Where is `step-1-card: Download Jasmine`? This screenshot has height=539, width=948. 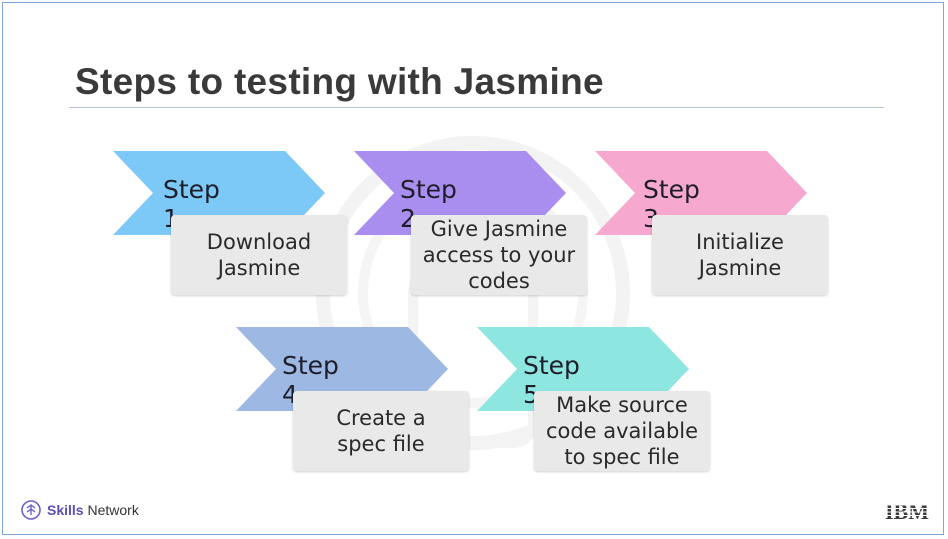 step-1-card: Download Jasmine is located at coordinates (259, 255).